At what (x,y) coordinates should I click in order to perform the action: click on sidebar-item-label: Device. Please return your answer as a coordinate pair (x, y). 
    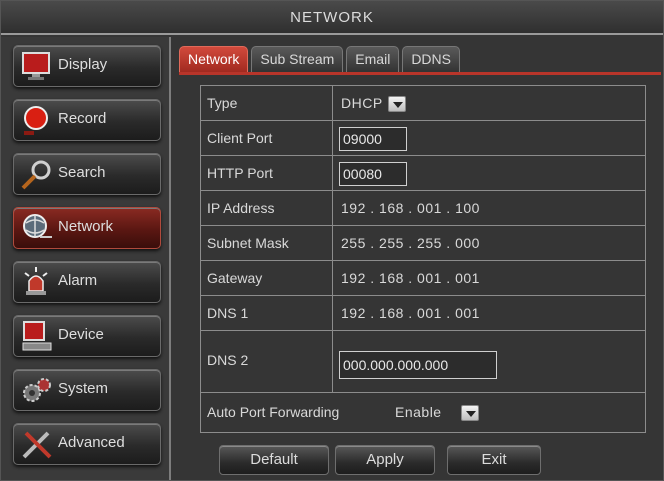
    Looking at the image, I should click on (81, 334).